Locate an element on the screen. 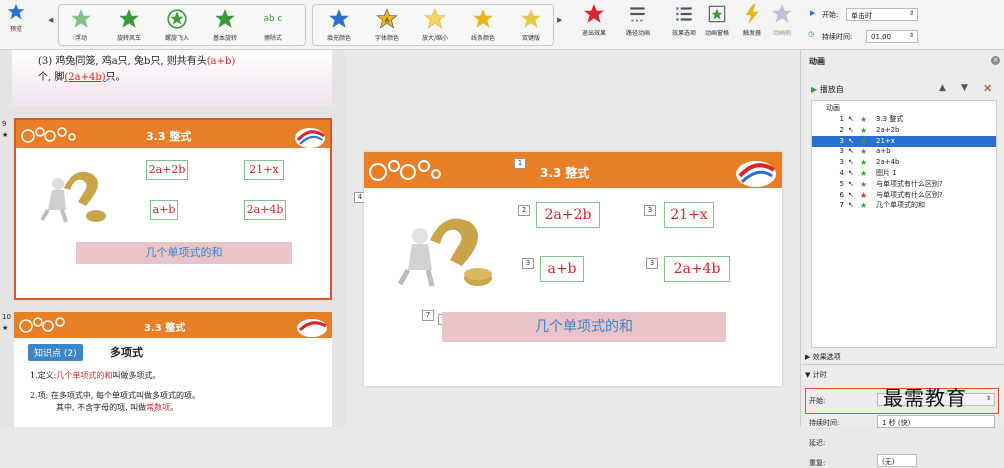 The image size is (1004, 468). section-heading: 多项式 is located at coordinates (126, 352).